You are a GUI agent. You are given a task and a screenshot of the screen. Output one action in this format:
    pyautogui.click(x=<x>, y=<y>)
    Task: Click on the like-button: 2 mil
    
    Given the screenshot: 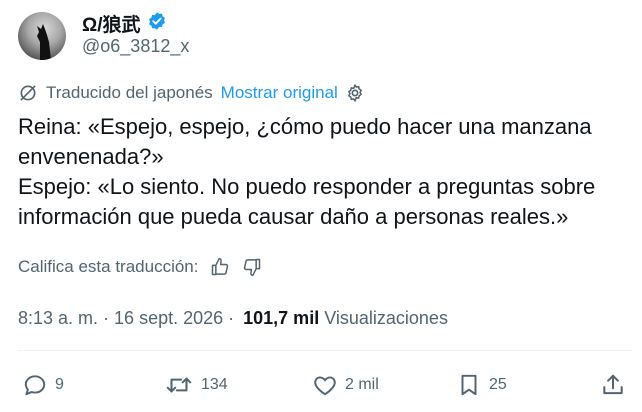 What is the action you would take?
    pyautogui.click(x=345, y=385)
    